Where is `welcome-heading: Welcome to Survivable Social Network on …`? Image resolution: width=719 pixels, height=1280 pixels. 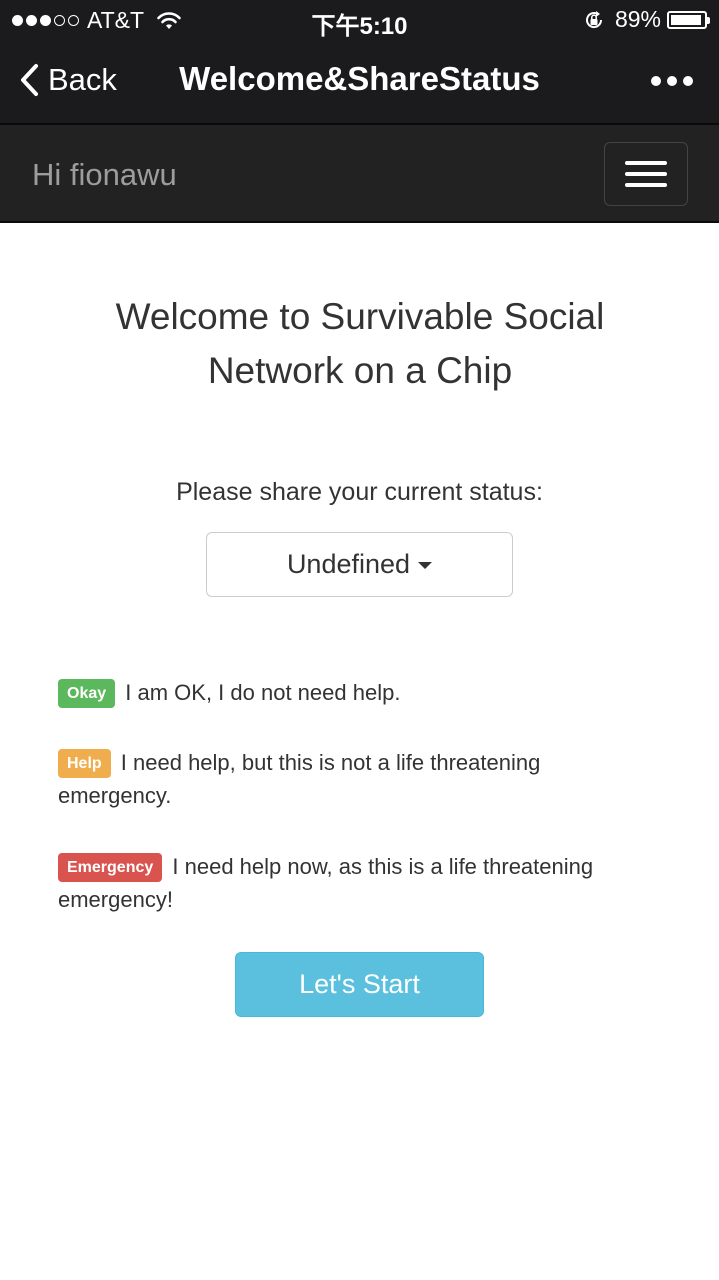
welcome-heading: Welcome to Survivable Social Network on … is located at coordinates (360, 344).